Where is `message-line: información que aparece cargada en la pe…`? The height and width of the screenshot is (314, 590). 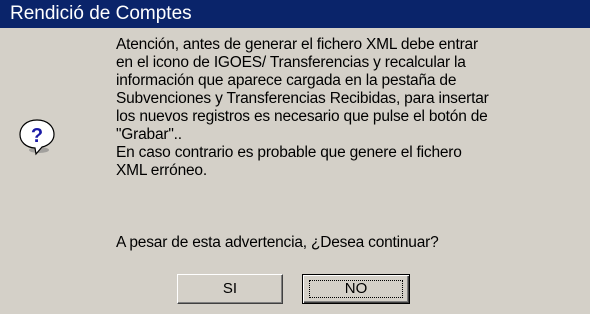
message-line: información que aparece cargada en la pe… is located at coordinates (286, 80).